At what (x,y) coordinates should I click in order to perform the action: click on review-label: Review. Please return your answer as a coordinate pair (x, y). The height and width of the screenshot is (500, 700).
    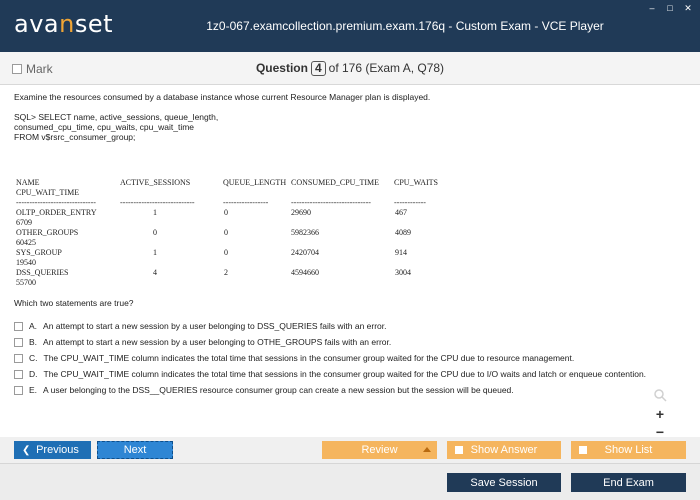
    Looking at the image, I should click on (379, 450).